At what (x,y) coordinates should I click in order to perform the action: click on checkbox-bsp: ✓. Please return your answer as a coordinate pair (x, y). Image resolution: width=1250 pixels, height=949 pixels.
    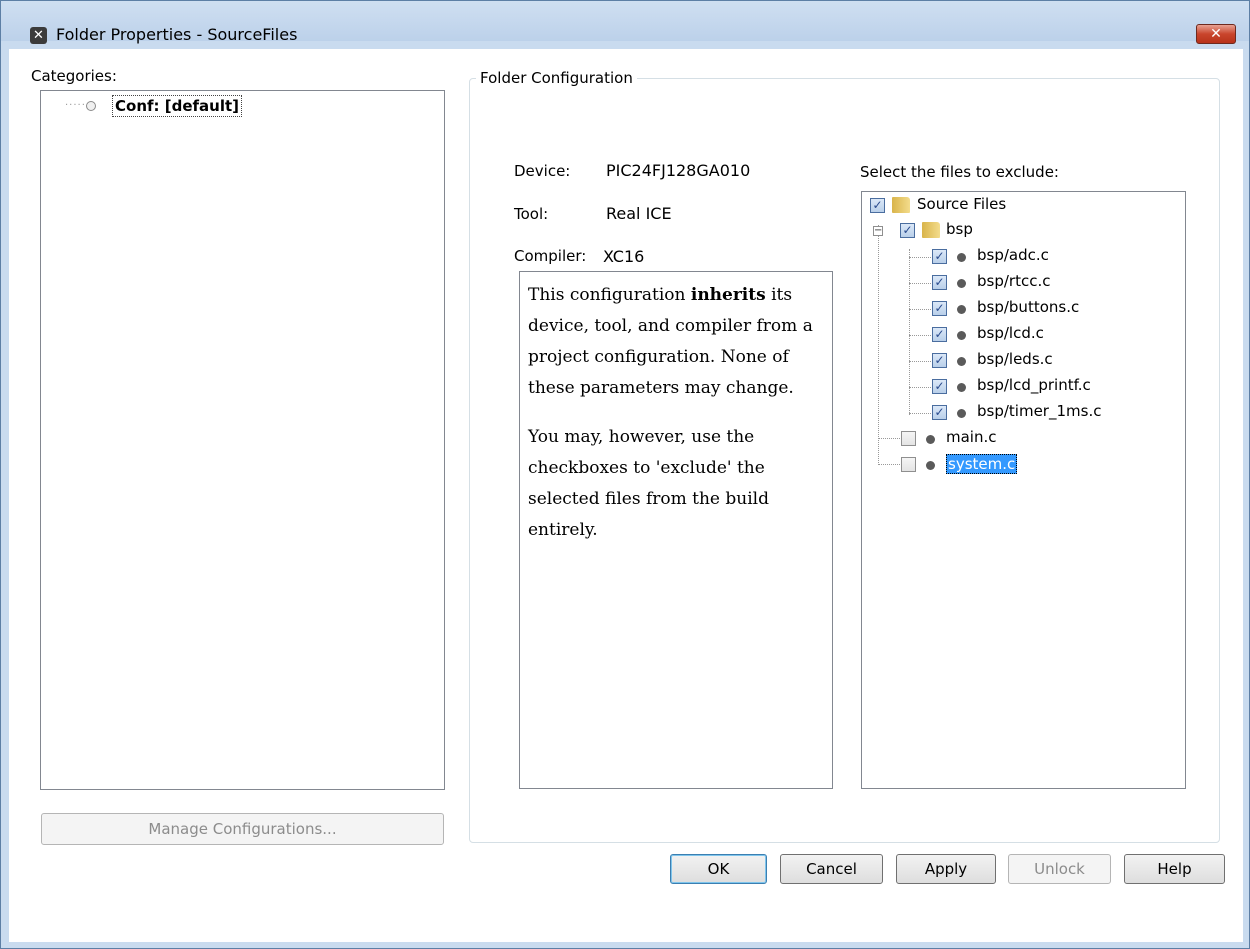
    Looking at the image, I should click on (907, 230).